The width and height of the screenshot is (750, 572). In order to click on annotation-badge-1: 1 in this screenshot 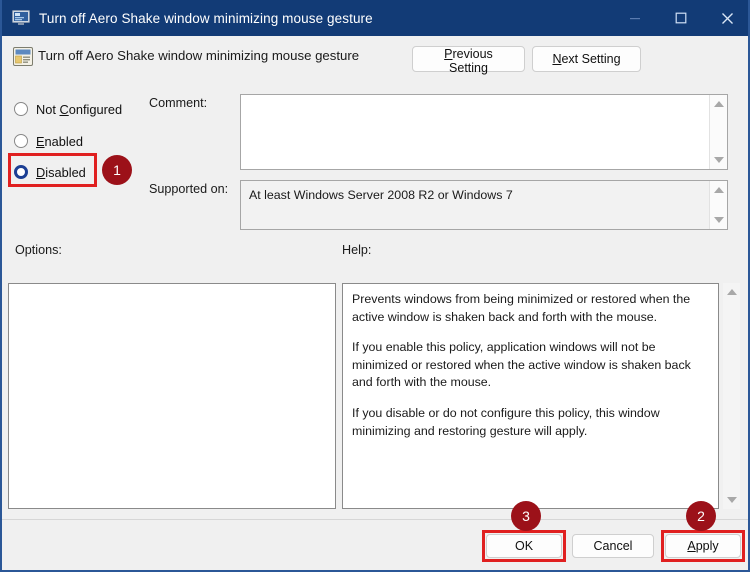, I will do `click(117, 170)`.